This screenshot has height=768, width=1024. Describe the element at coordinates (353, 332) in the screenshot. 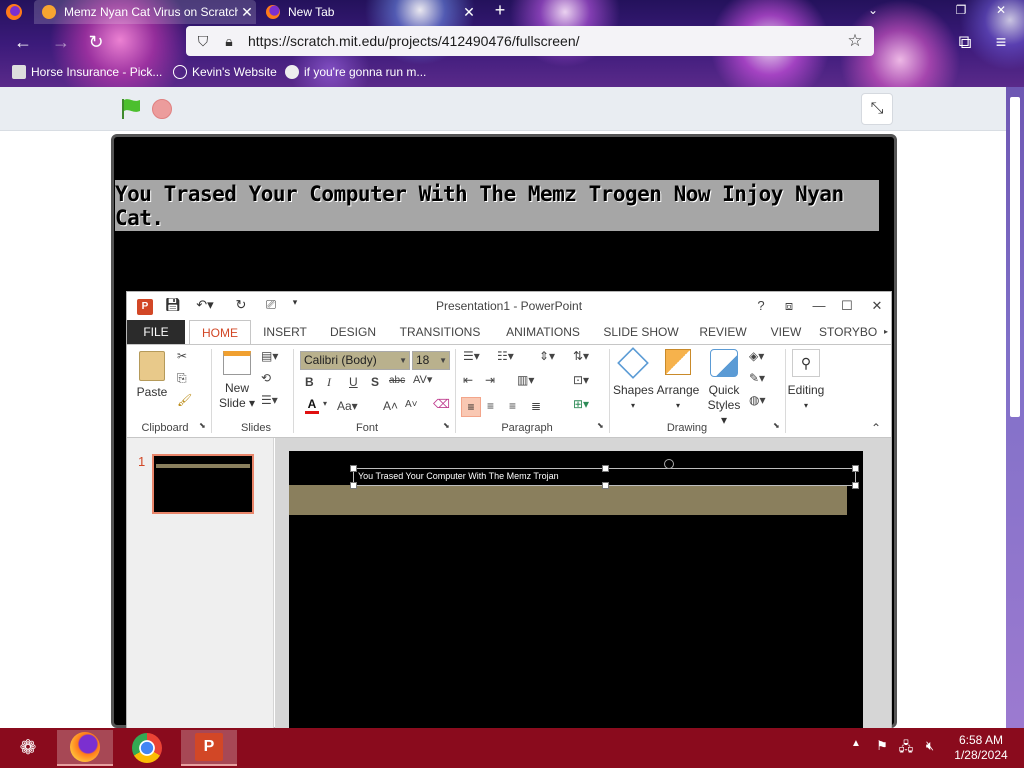

I see `tab-design: DESIGN` at that location.